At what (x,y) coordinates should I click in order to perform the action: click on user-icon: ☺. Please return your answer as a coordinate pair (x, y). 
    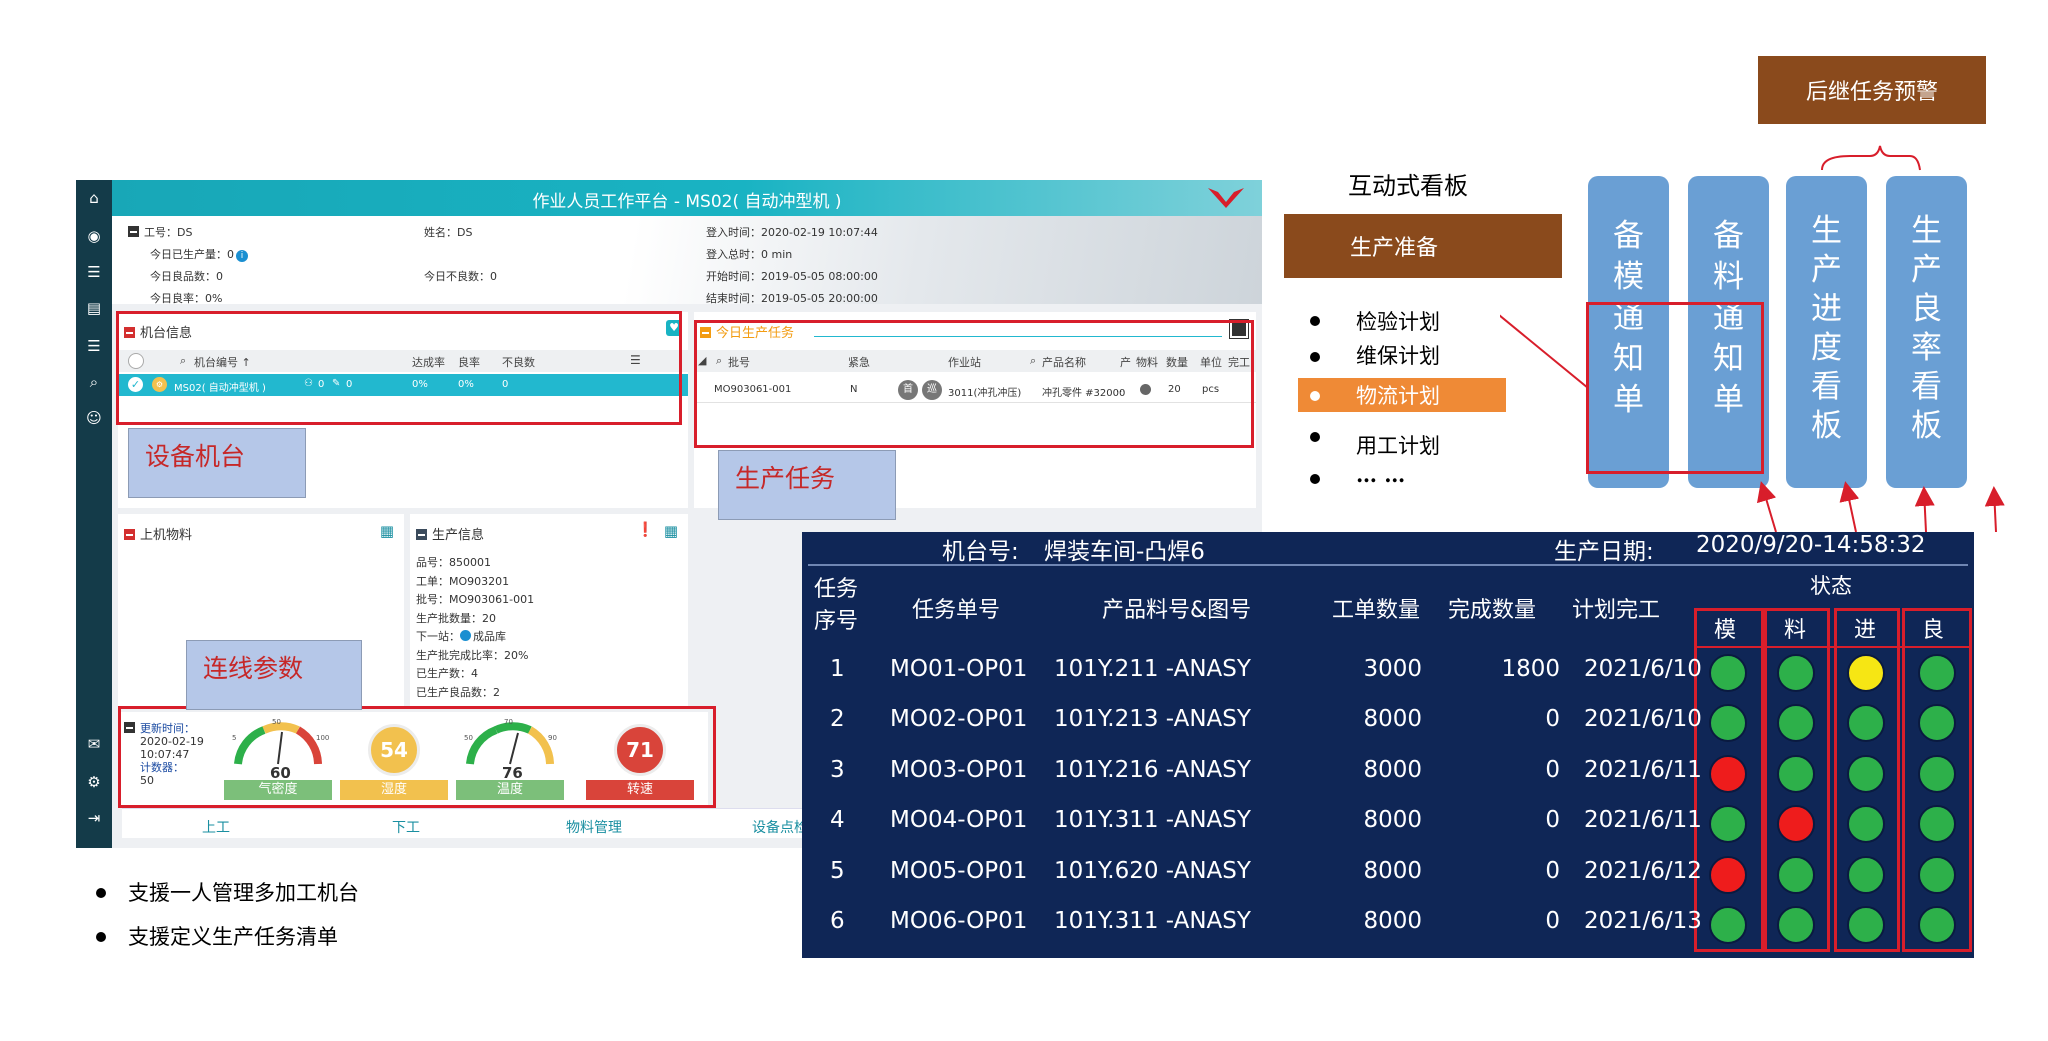
    Looking at the image, I should click on (94, 418).